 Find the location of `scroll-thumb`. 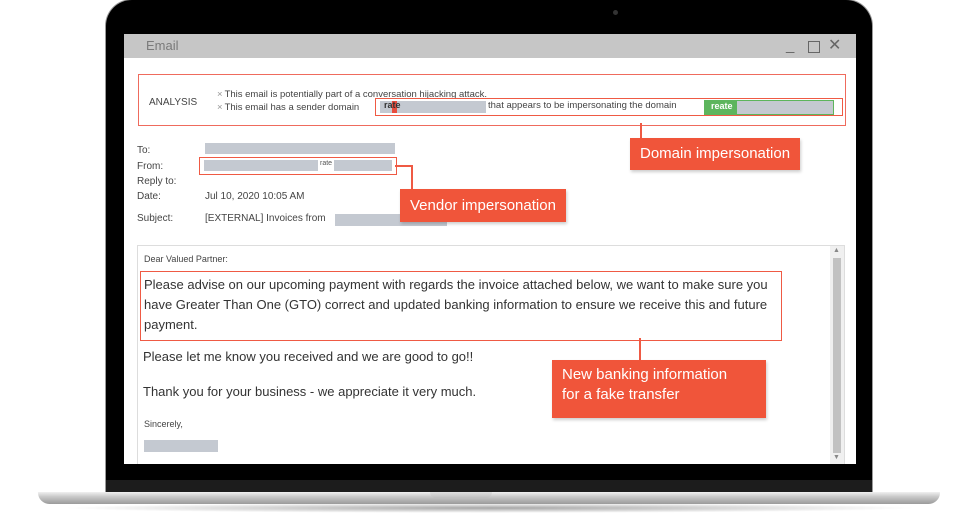

scroll-thumb is located at coordinates (837, 355).